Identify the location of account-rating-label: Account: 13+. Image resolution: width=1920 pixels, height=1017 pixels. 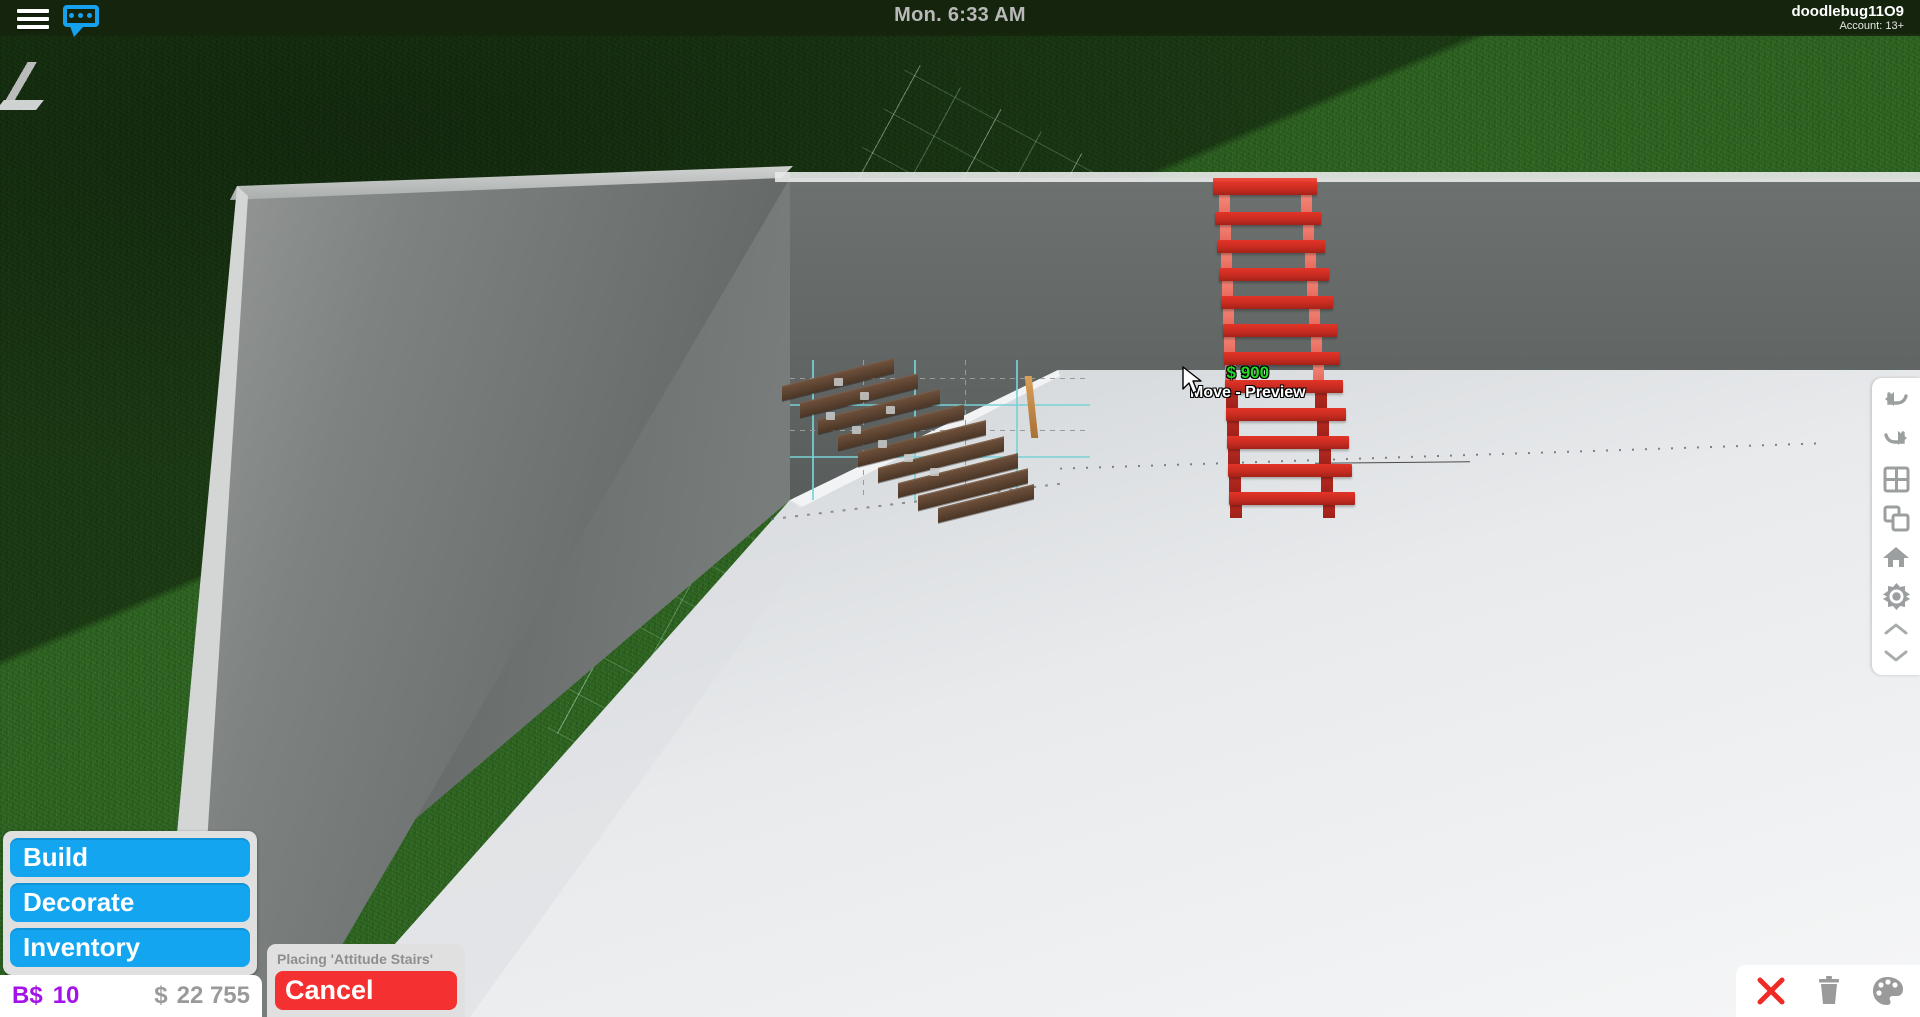
(1871, 26).